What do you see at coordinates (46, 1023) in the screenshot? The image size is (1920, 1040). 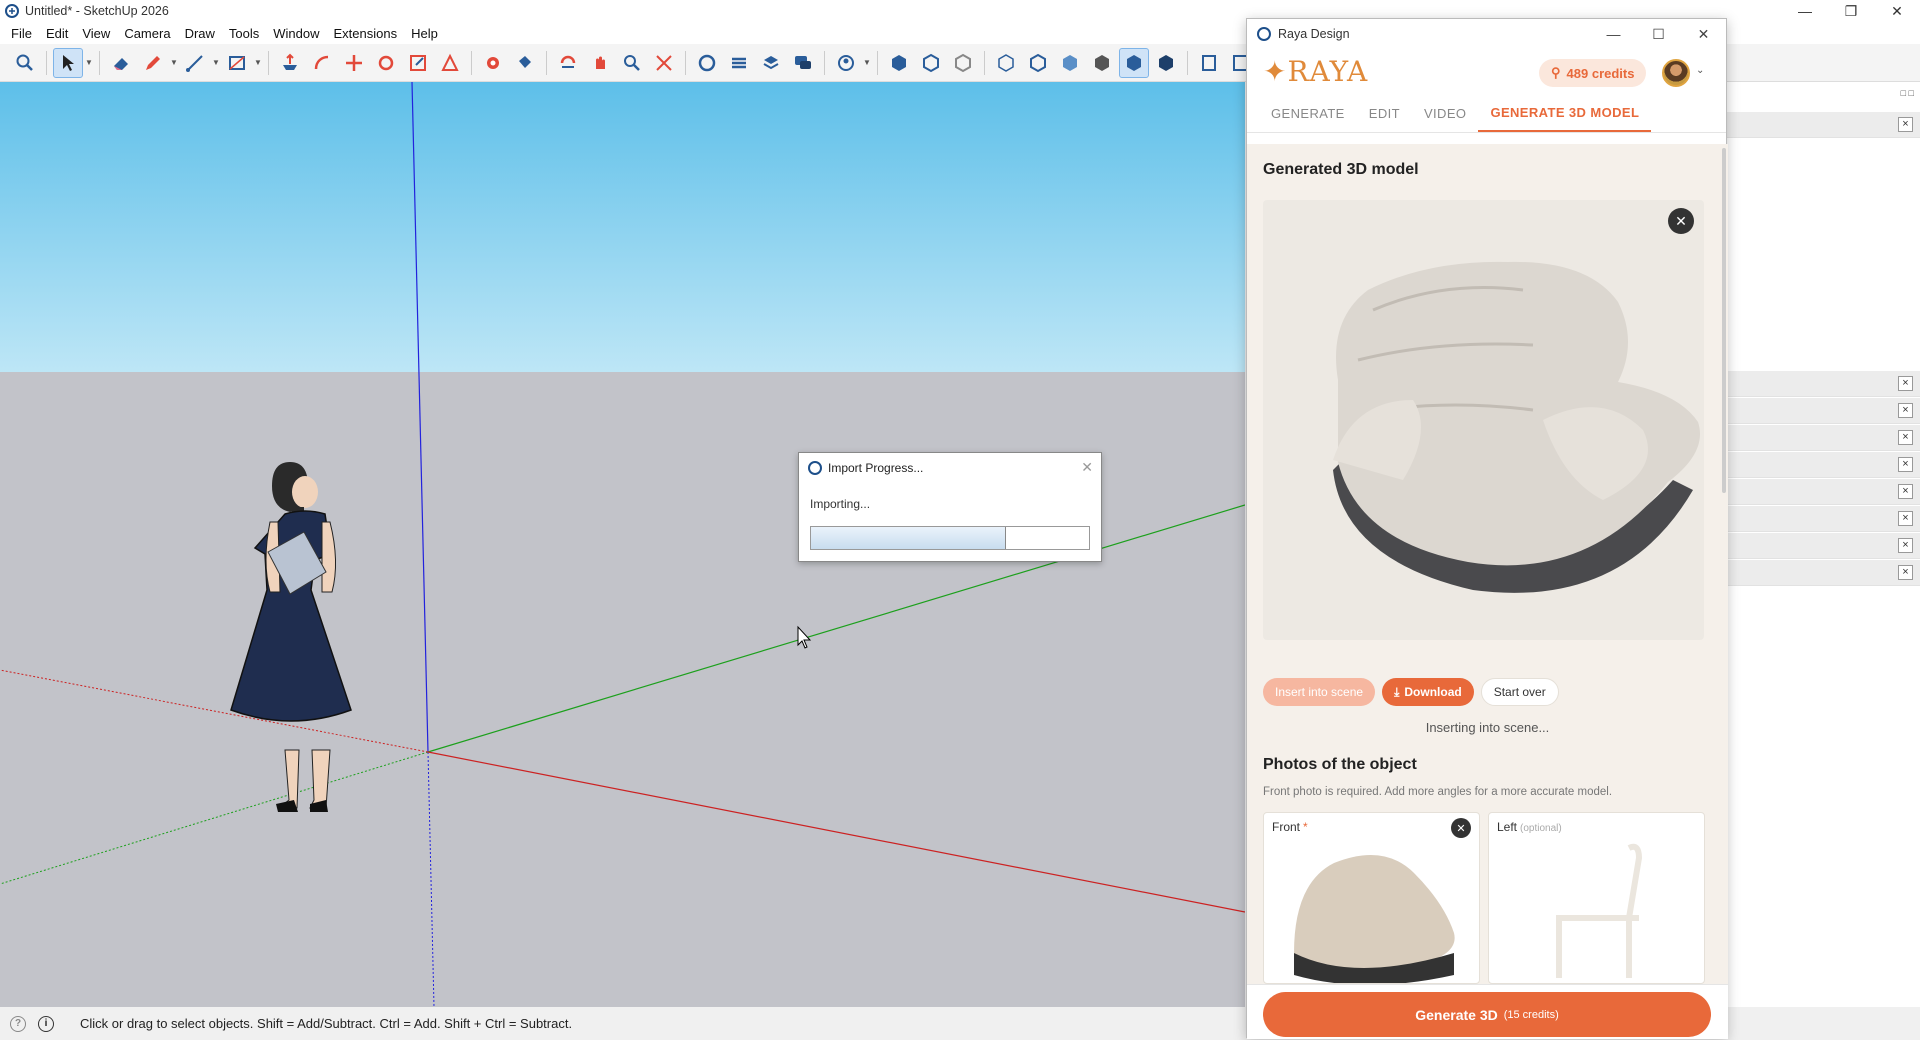 I see `info-icon: i` at bounding box center [46, 1023].